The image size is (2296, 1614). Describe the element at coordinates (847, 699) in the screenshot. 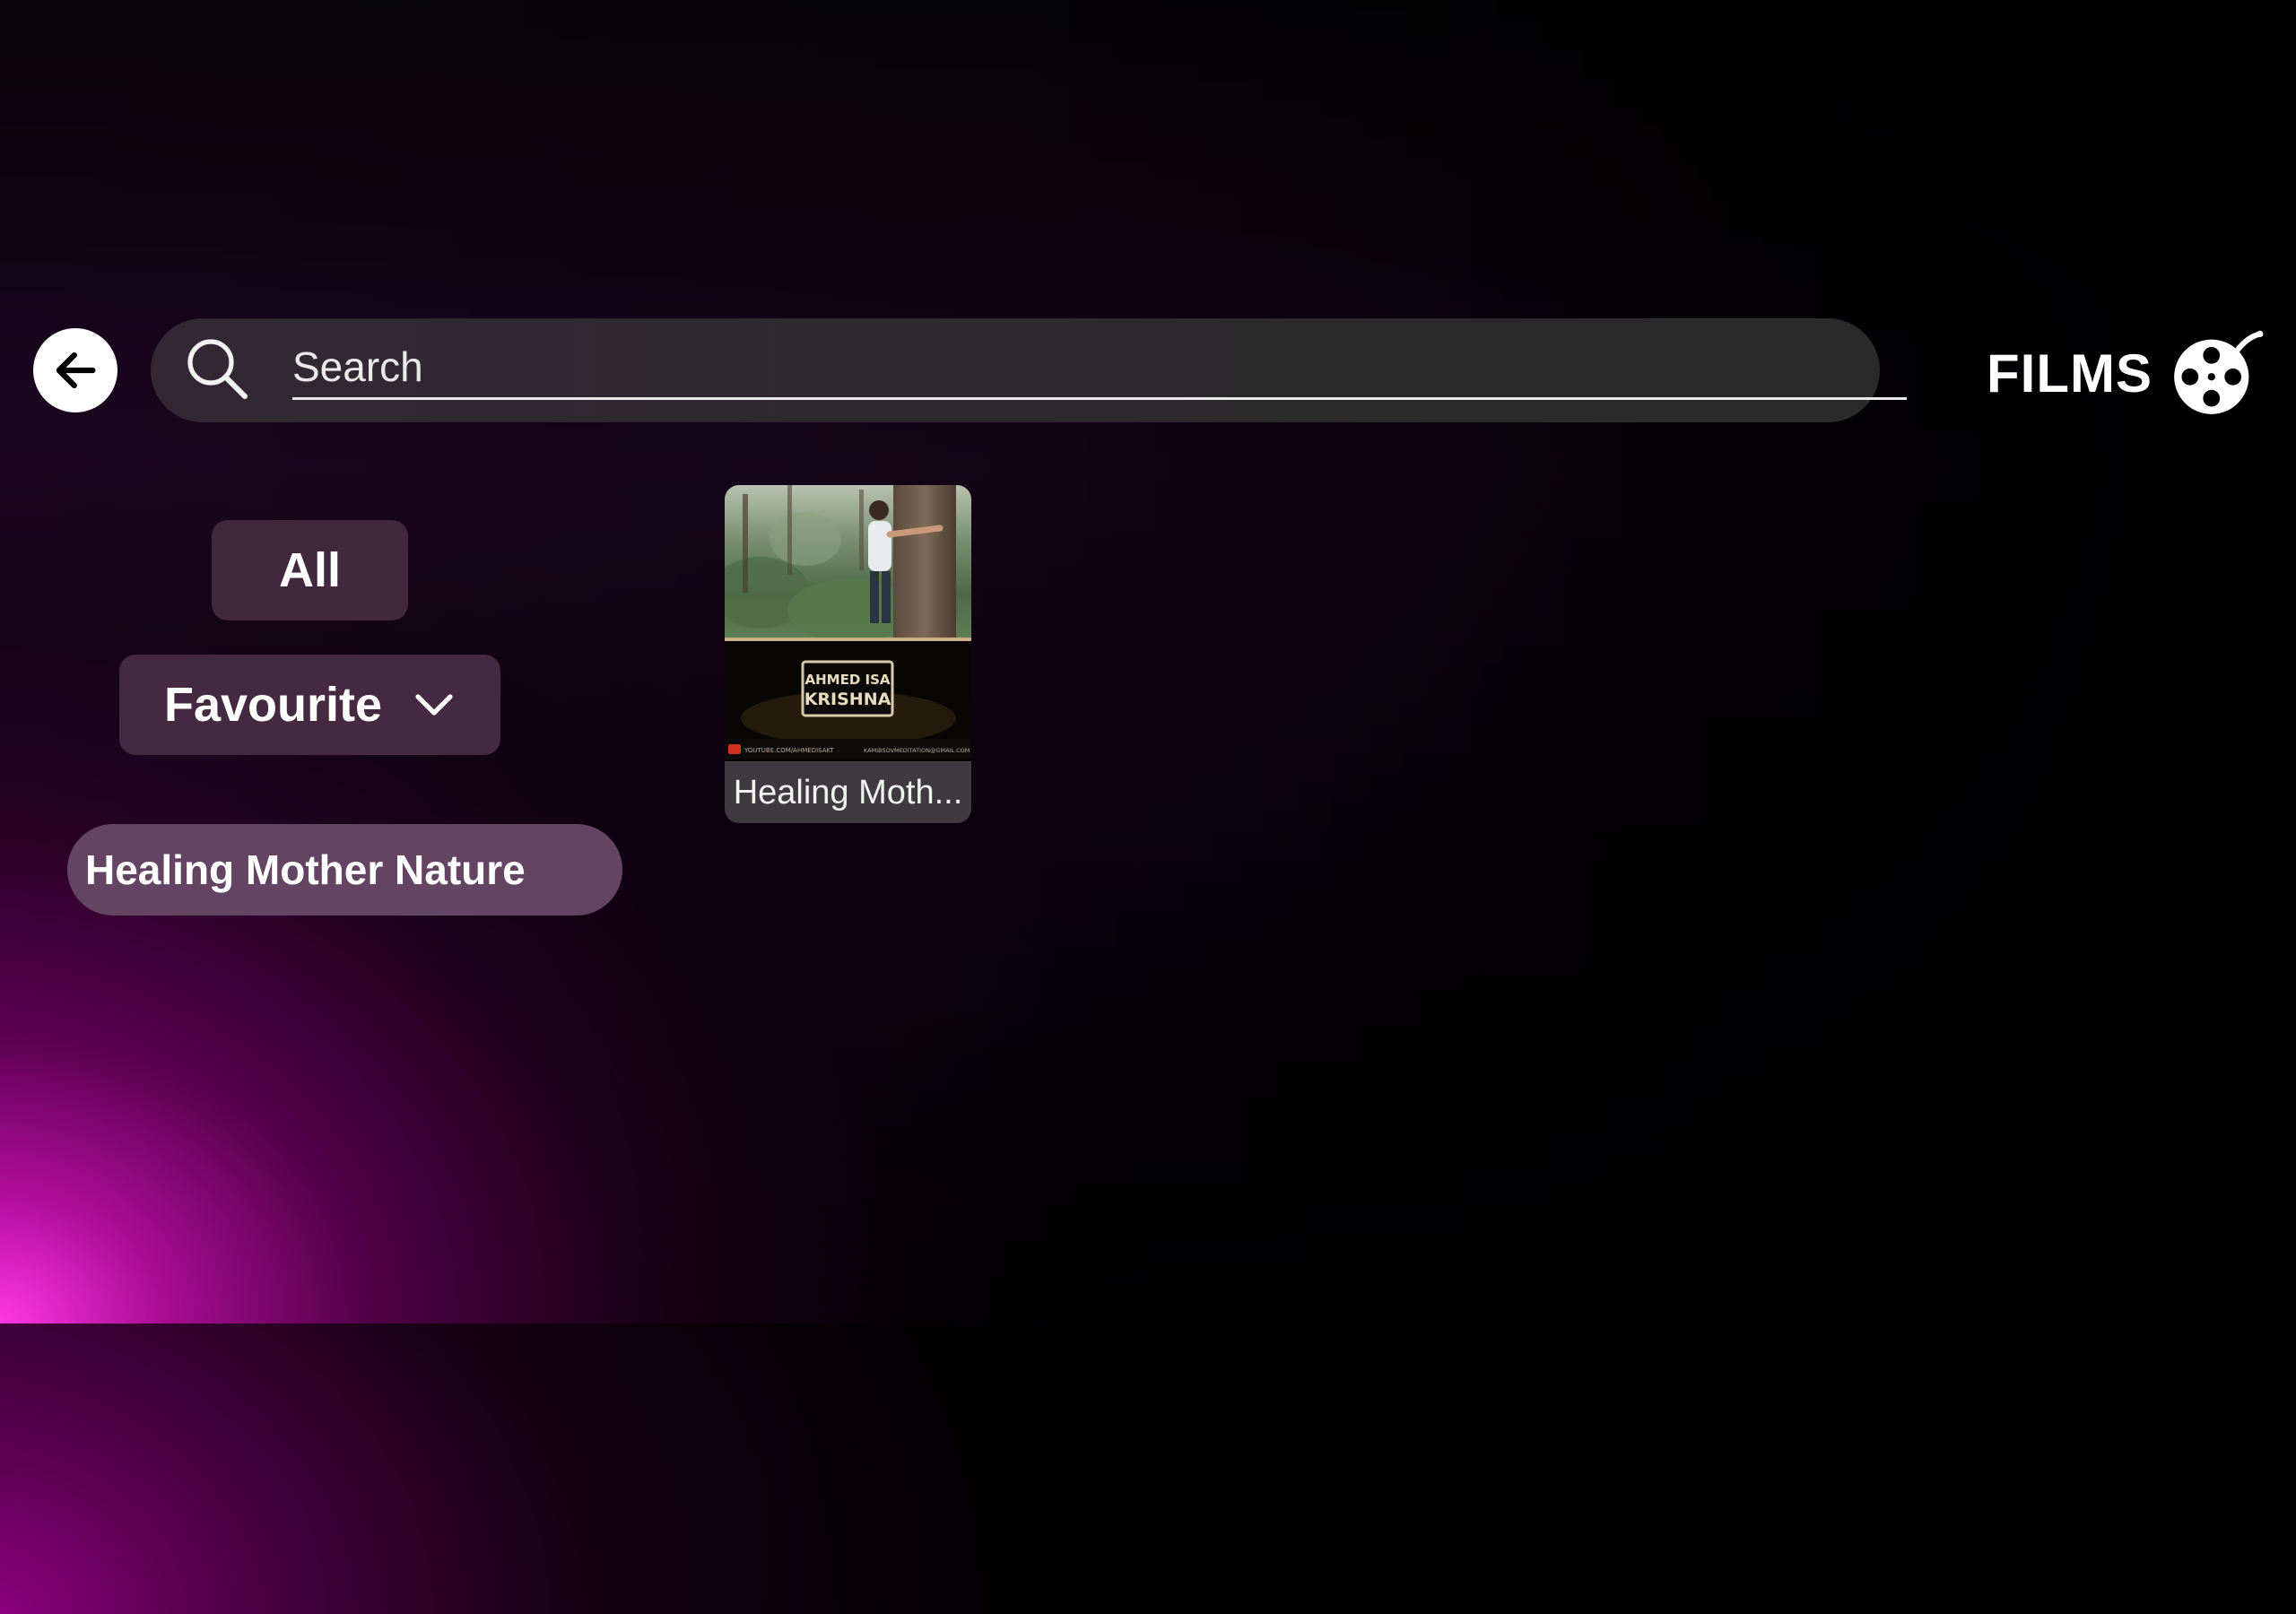

I see `thumbnail-text-line2: KRISHNA` at that location.